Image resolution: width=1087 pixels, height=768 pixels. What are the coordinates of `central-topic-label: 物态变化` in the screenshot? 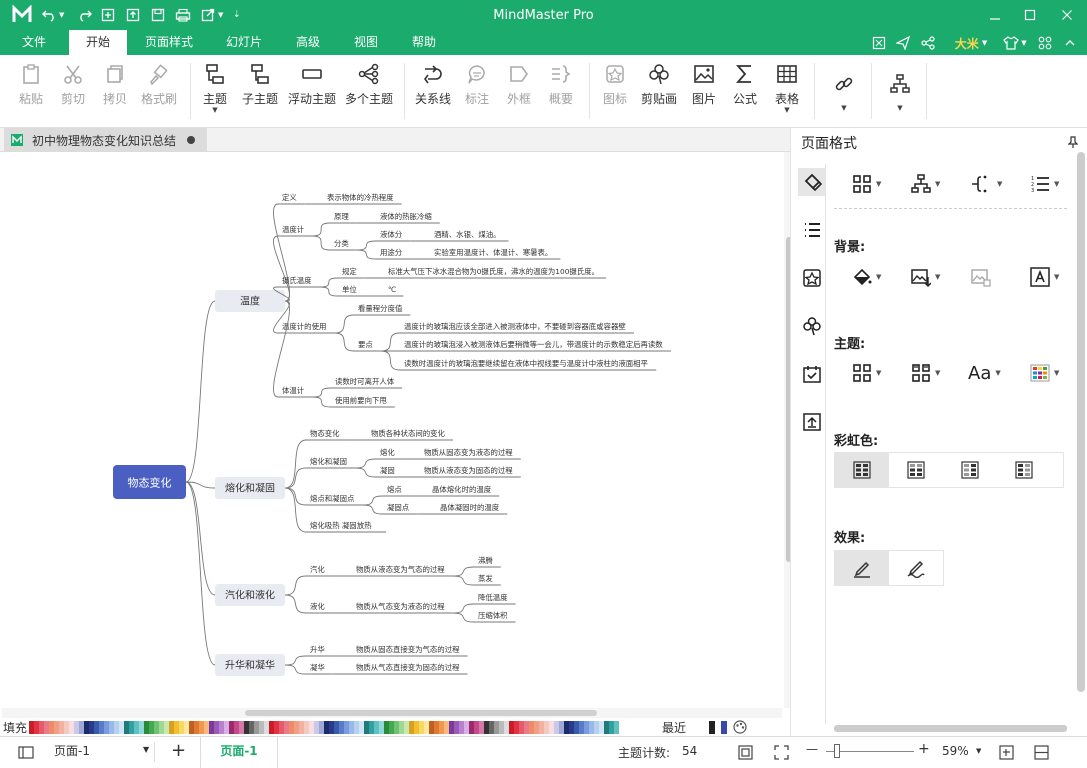 It's located at (150, 483).